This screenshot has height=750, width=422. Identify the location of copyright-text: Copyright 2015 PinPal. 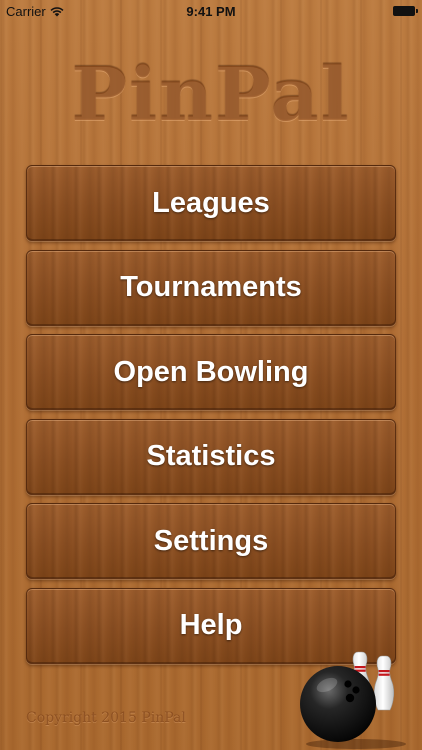
(106, 718).